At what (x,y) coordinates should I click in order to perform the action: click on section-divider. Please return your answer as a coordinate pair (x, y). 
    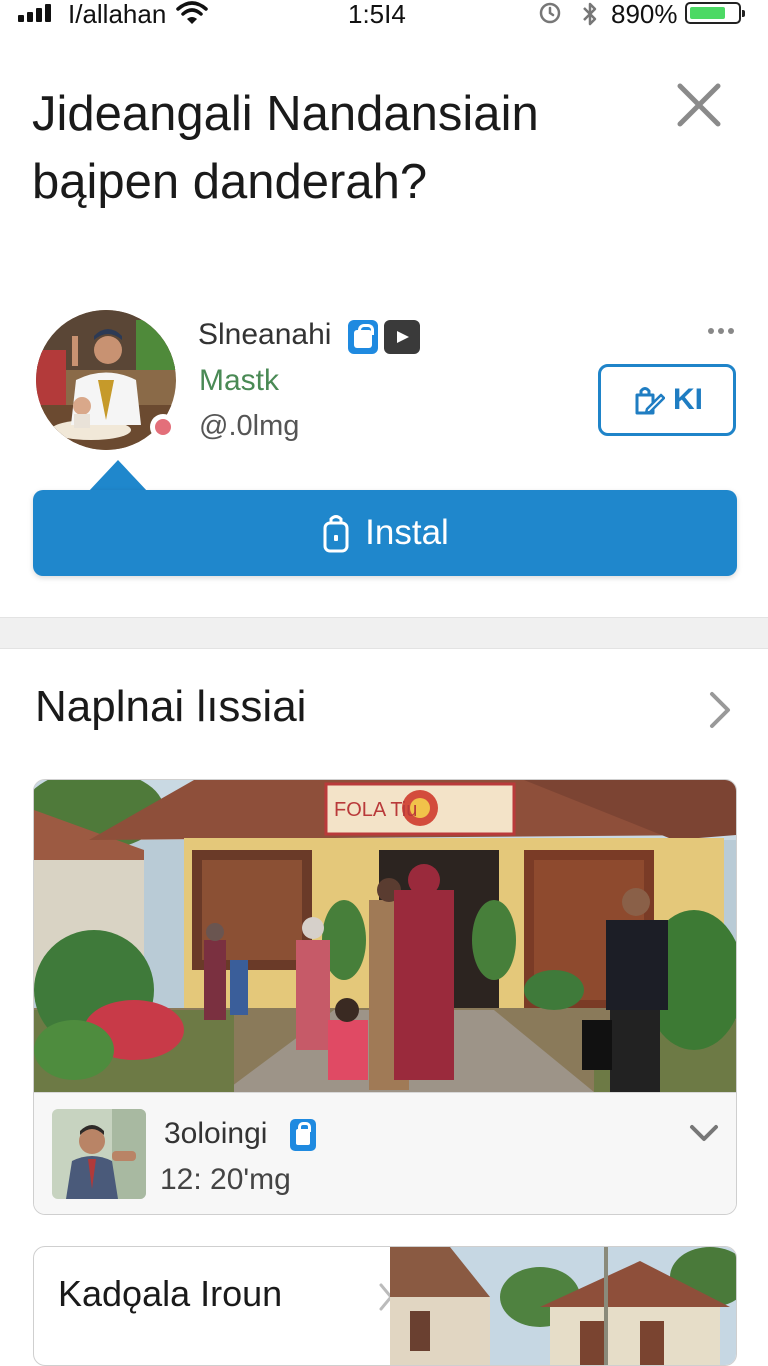
    Looking at the image, I should click on (384, 633).